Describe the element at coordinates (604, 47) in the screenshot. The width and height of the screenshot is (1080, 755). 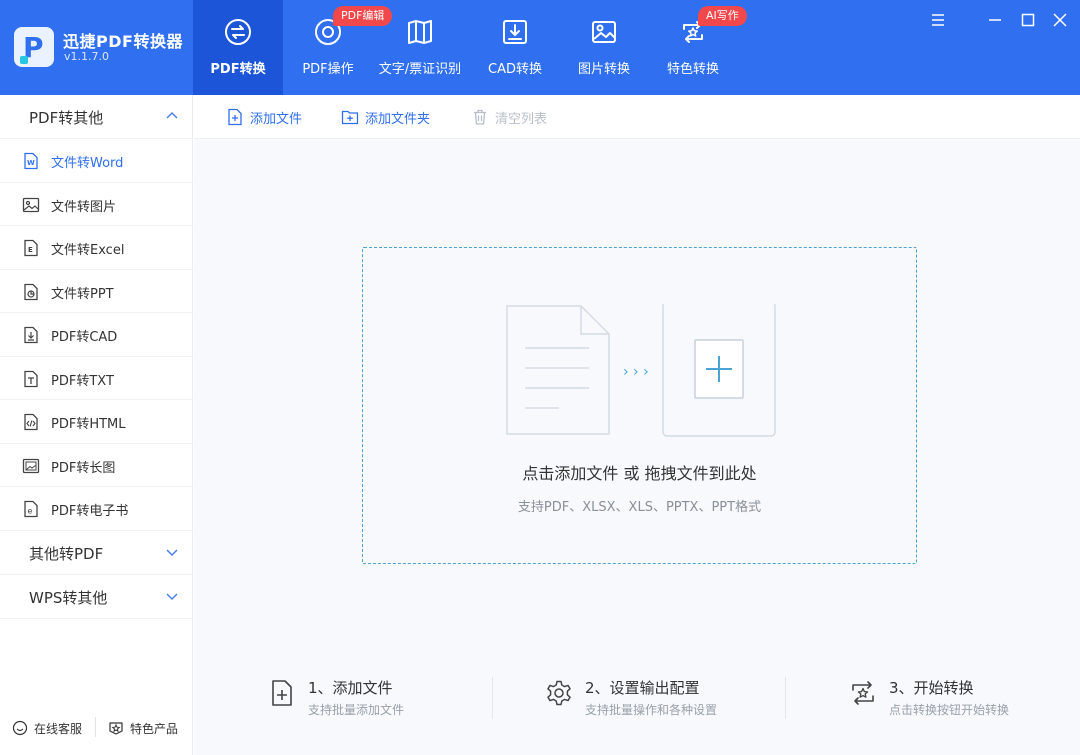
I see `tab-image: 图片转换` at that location.